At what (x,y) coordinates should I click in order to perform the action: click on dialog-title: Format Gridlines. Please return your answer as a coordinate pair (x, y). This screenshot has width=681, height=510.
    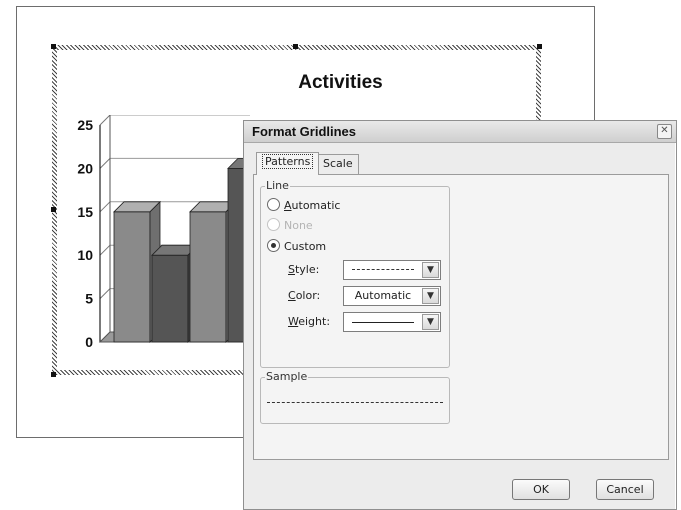
    Looking at the image, I should click on (304, 131).